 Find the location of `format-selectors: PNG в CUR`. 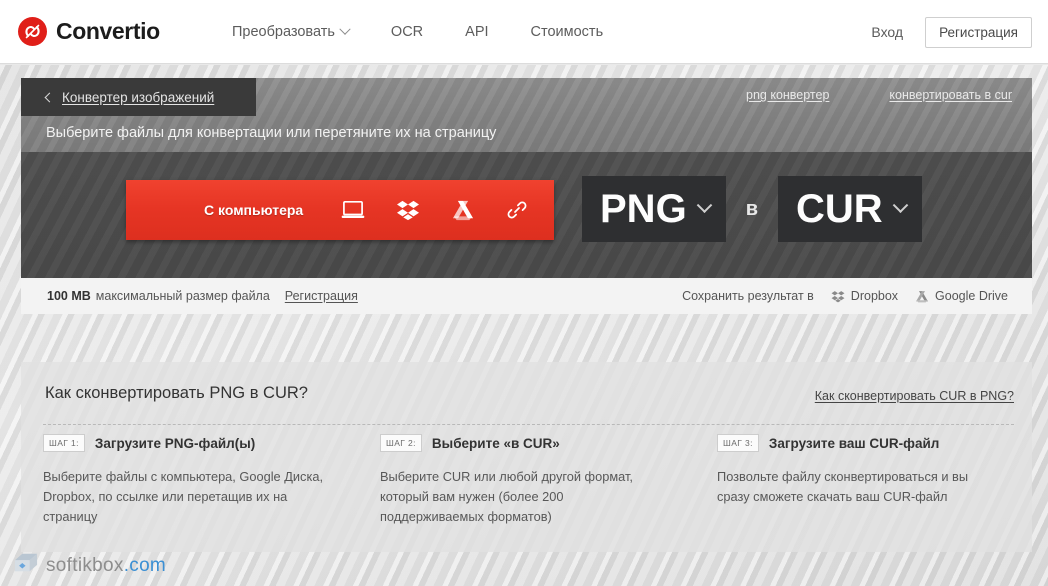

format-selectors: PNG в CUR is located at coordinates (752, 209).